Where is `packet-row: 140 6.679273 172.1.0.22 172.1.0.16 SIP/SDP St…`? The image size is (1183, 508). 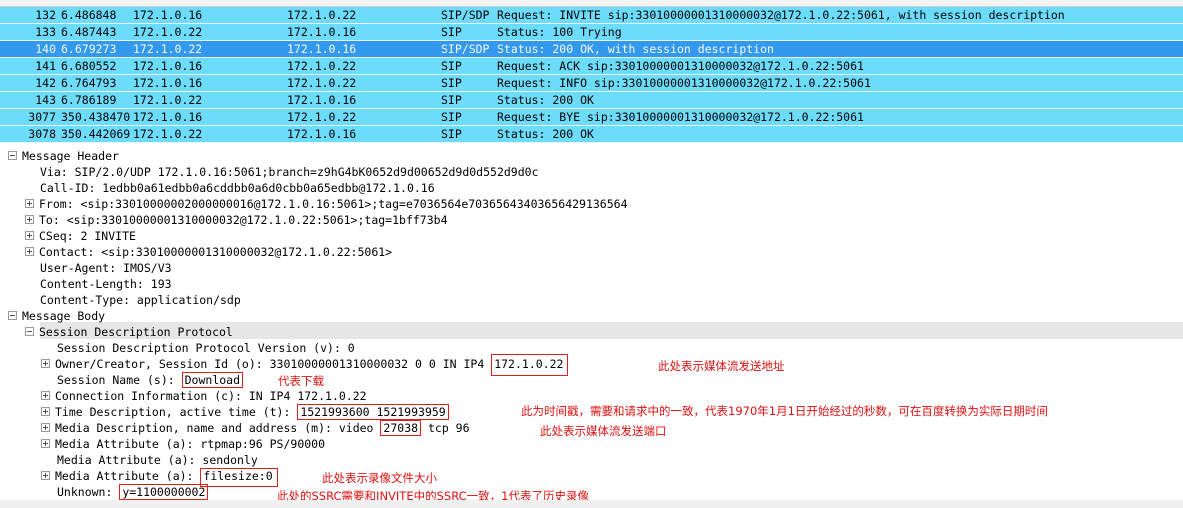
packet-row: 140 6.679273 172.1.0.22 172.1.0.16 SIP/SDP St… is located at coordinates (591, 49).